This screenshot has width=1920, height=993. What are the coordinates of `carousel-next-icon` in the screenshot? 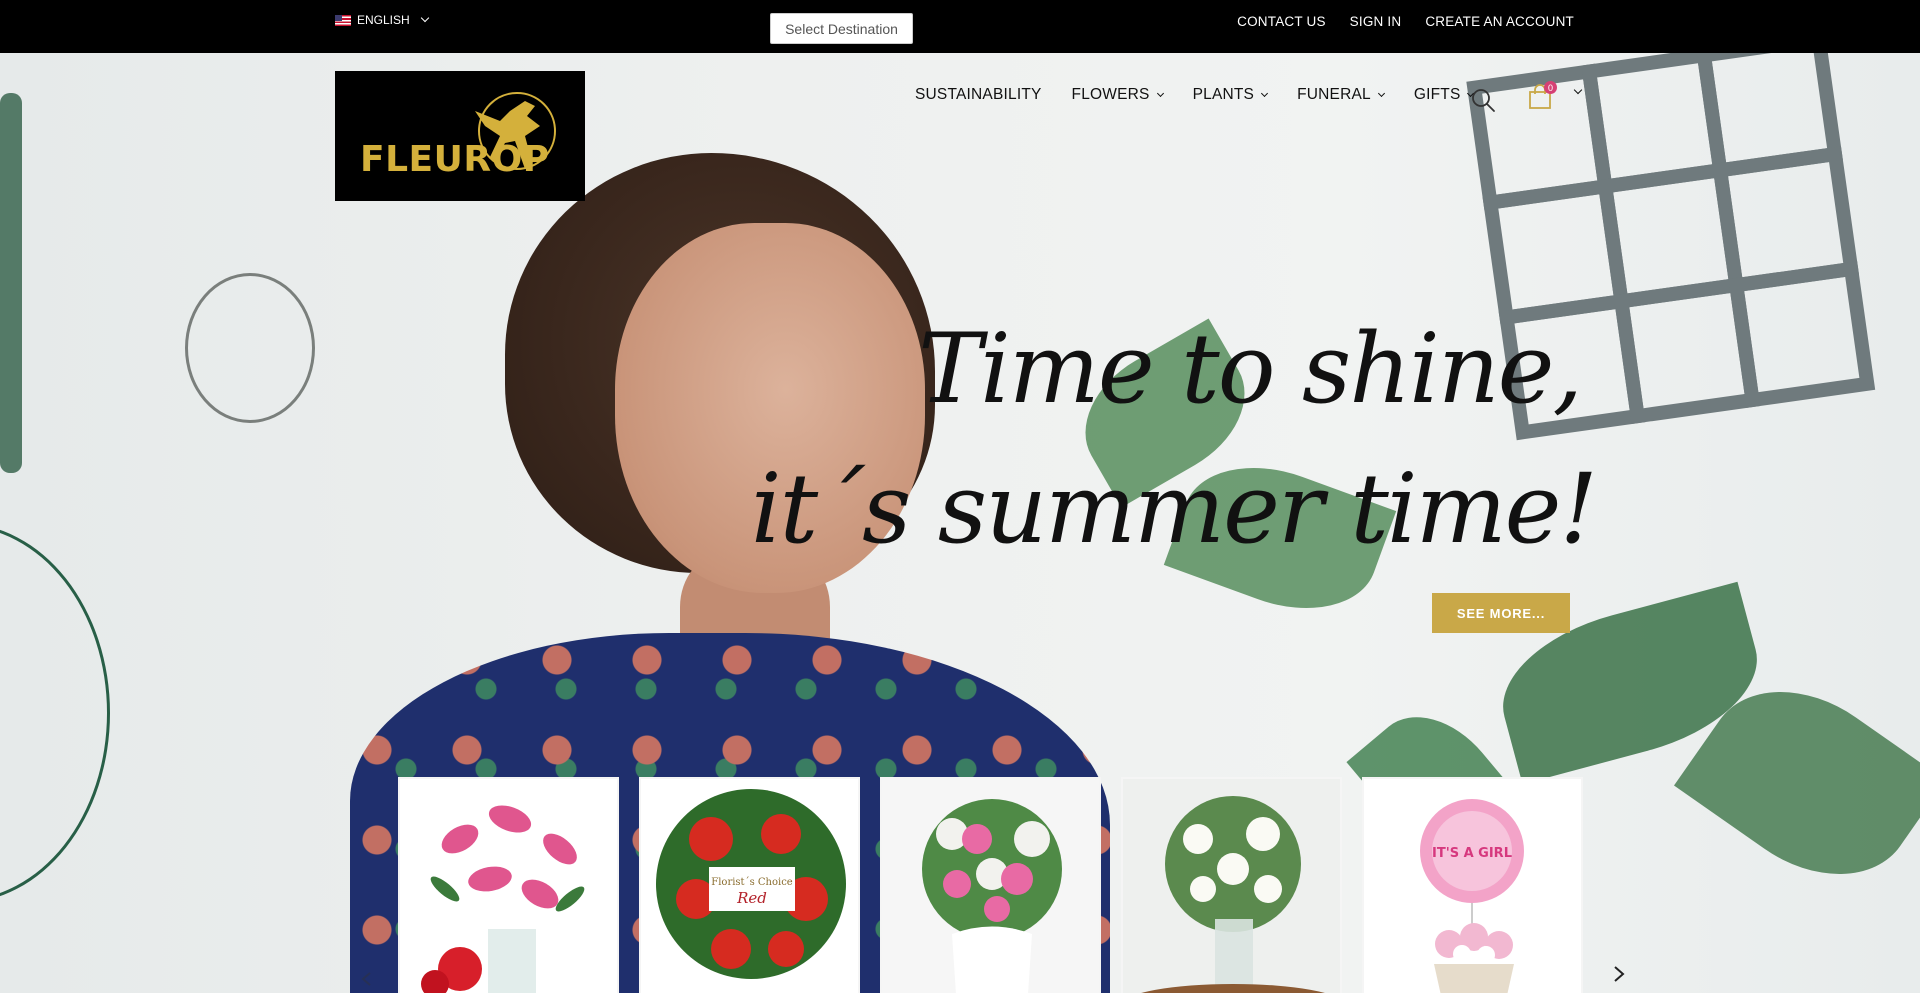 It's located at (1619, 974).